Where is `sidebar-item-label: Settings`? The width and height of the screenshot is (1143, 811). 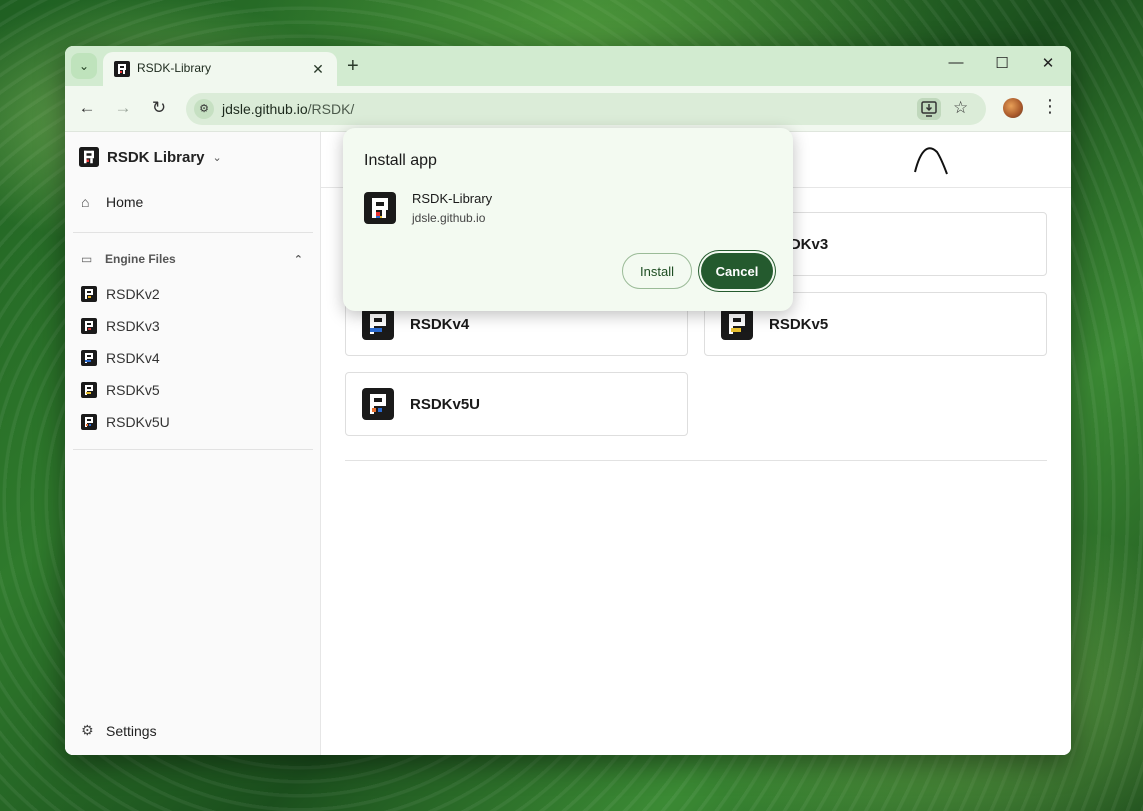
sidebar-item-label: Settings is located at coordinates (131, 730).